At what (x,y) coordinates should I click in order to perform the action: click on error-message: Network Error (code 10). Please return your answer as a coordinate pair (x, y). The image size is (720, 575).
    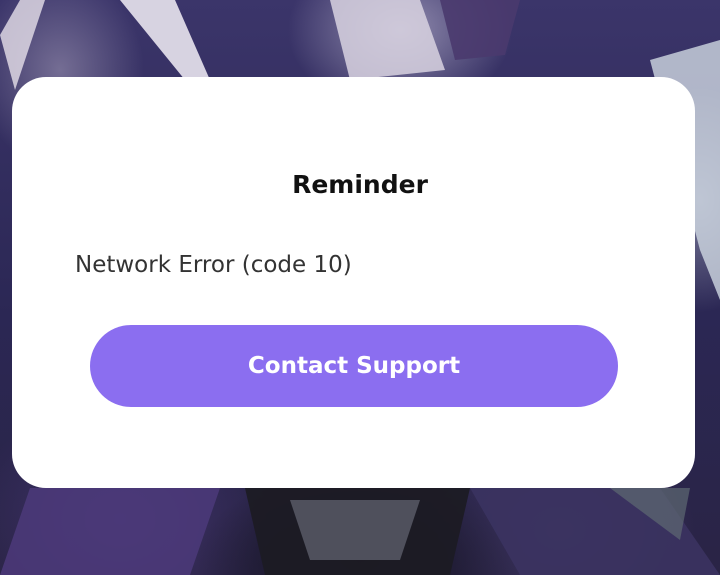
    Looking at the image, I should click on (213, 265).